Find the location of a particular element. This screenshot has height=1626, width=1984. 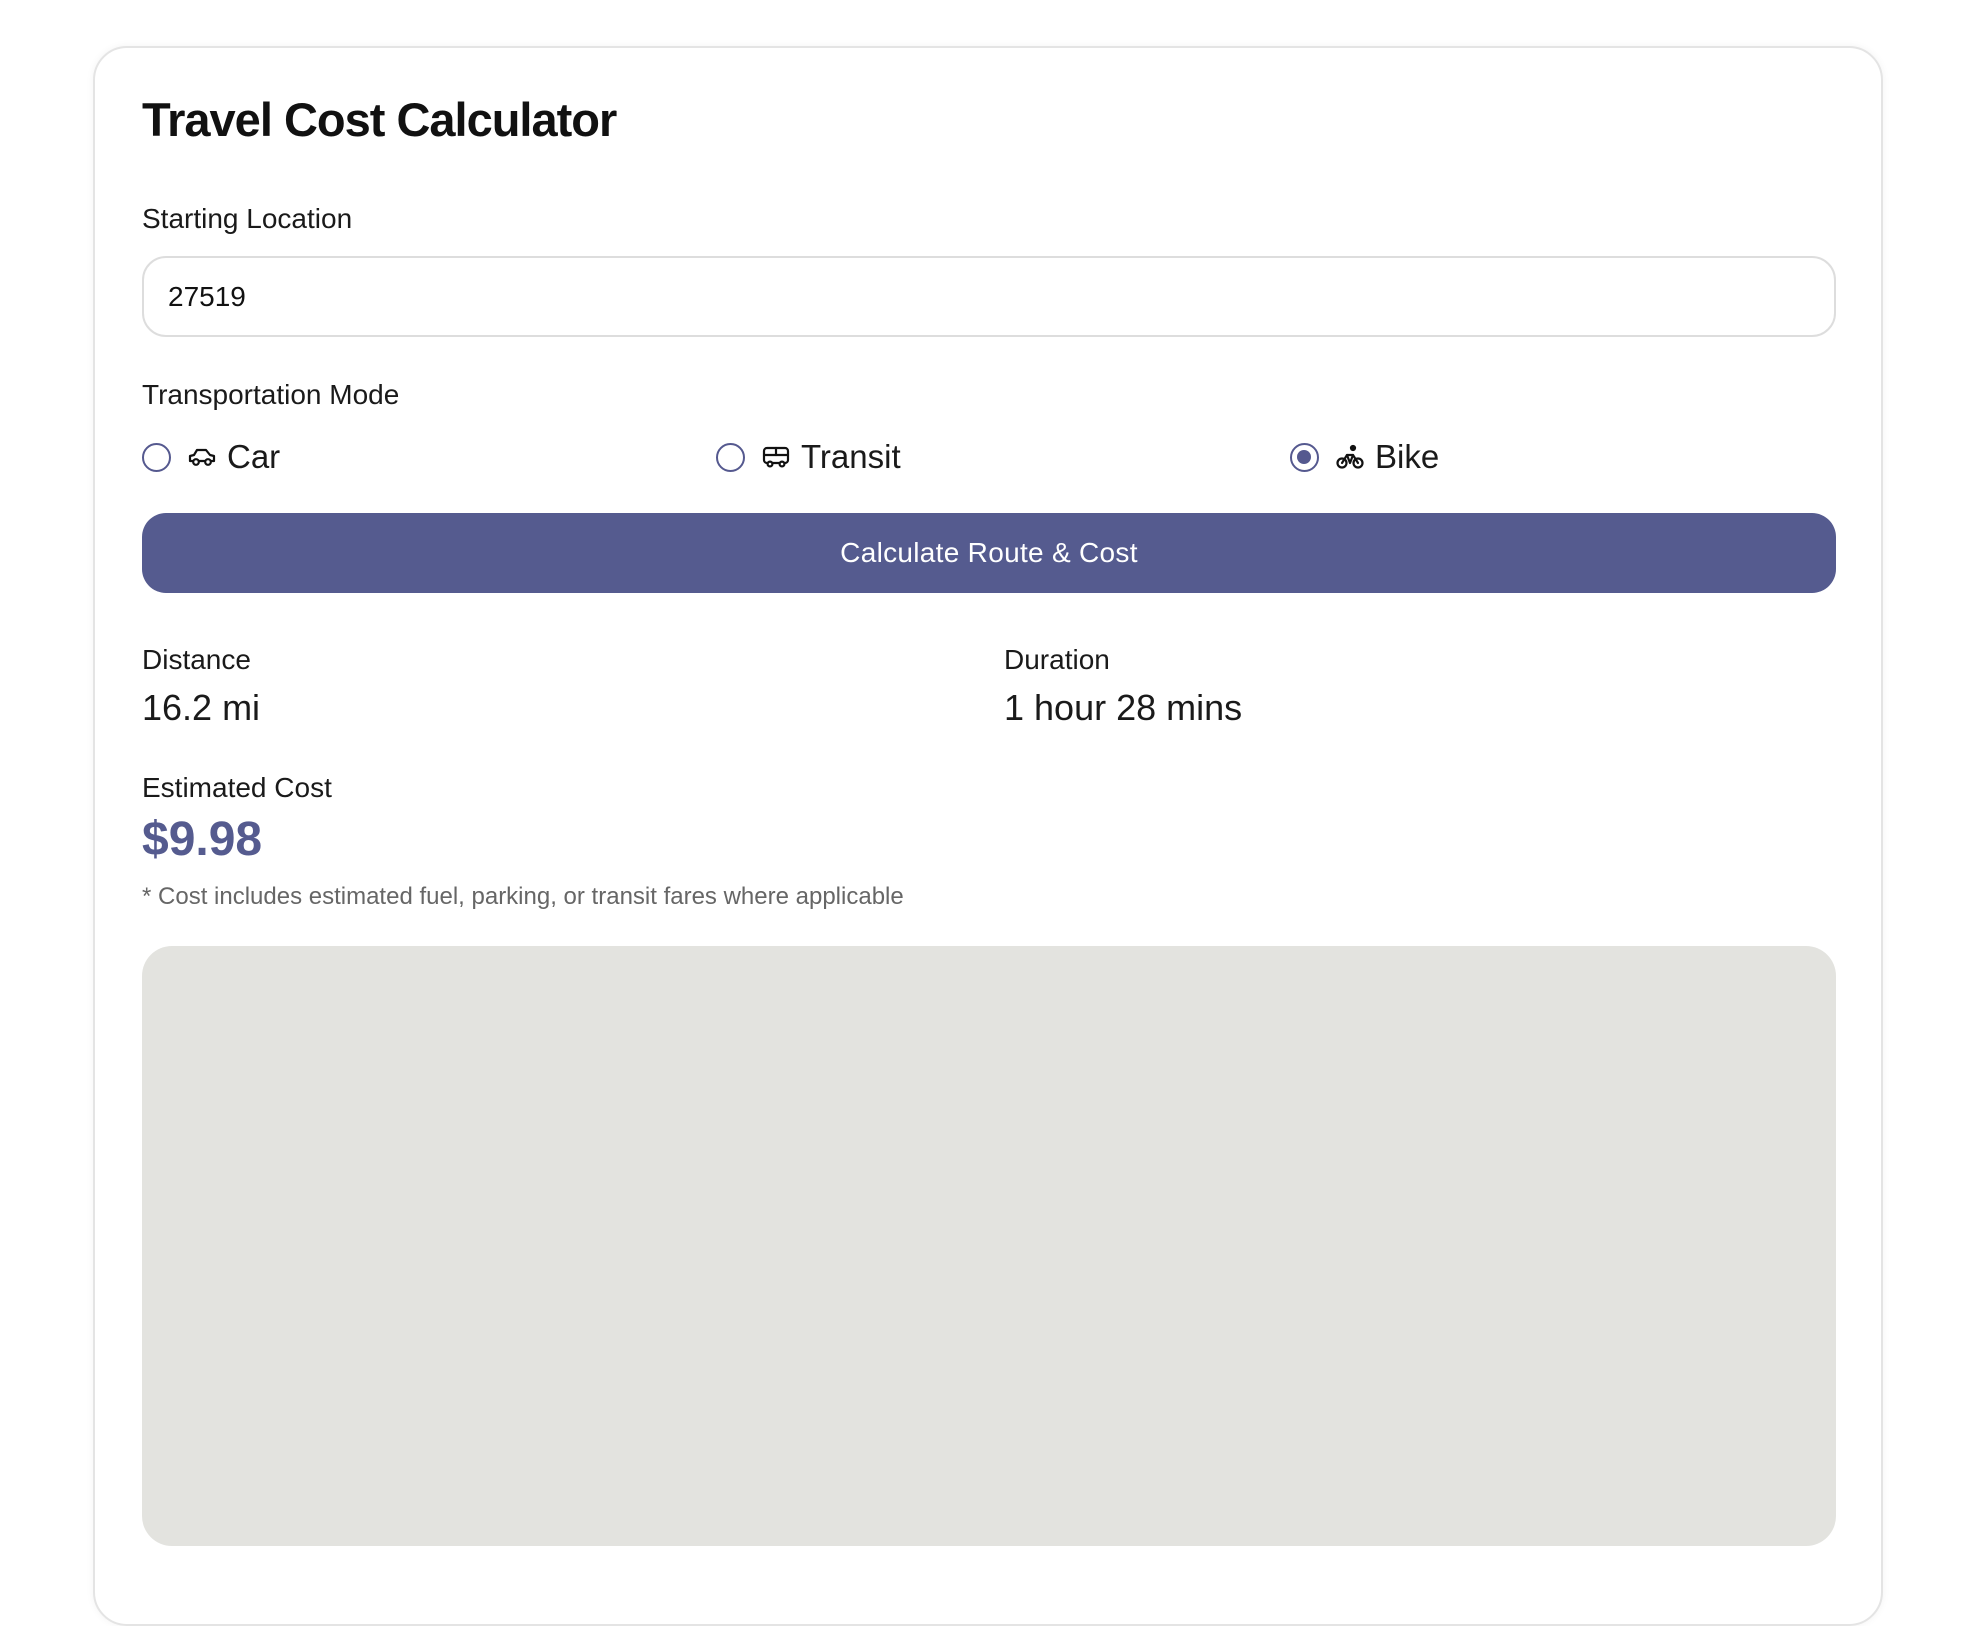

car-icon is located at coordinates (202, 457).